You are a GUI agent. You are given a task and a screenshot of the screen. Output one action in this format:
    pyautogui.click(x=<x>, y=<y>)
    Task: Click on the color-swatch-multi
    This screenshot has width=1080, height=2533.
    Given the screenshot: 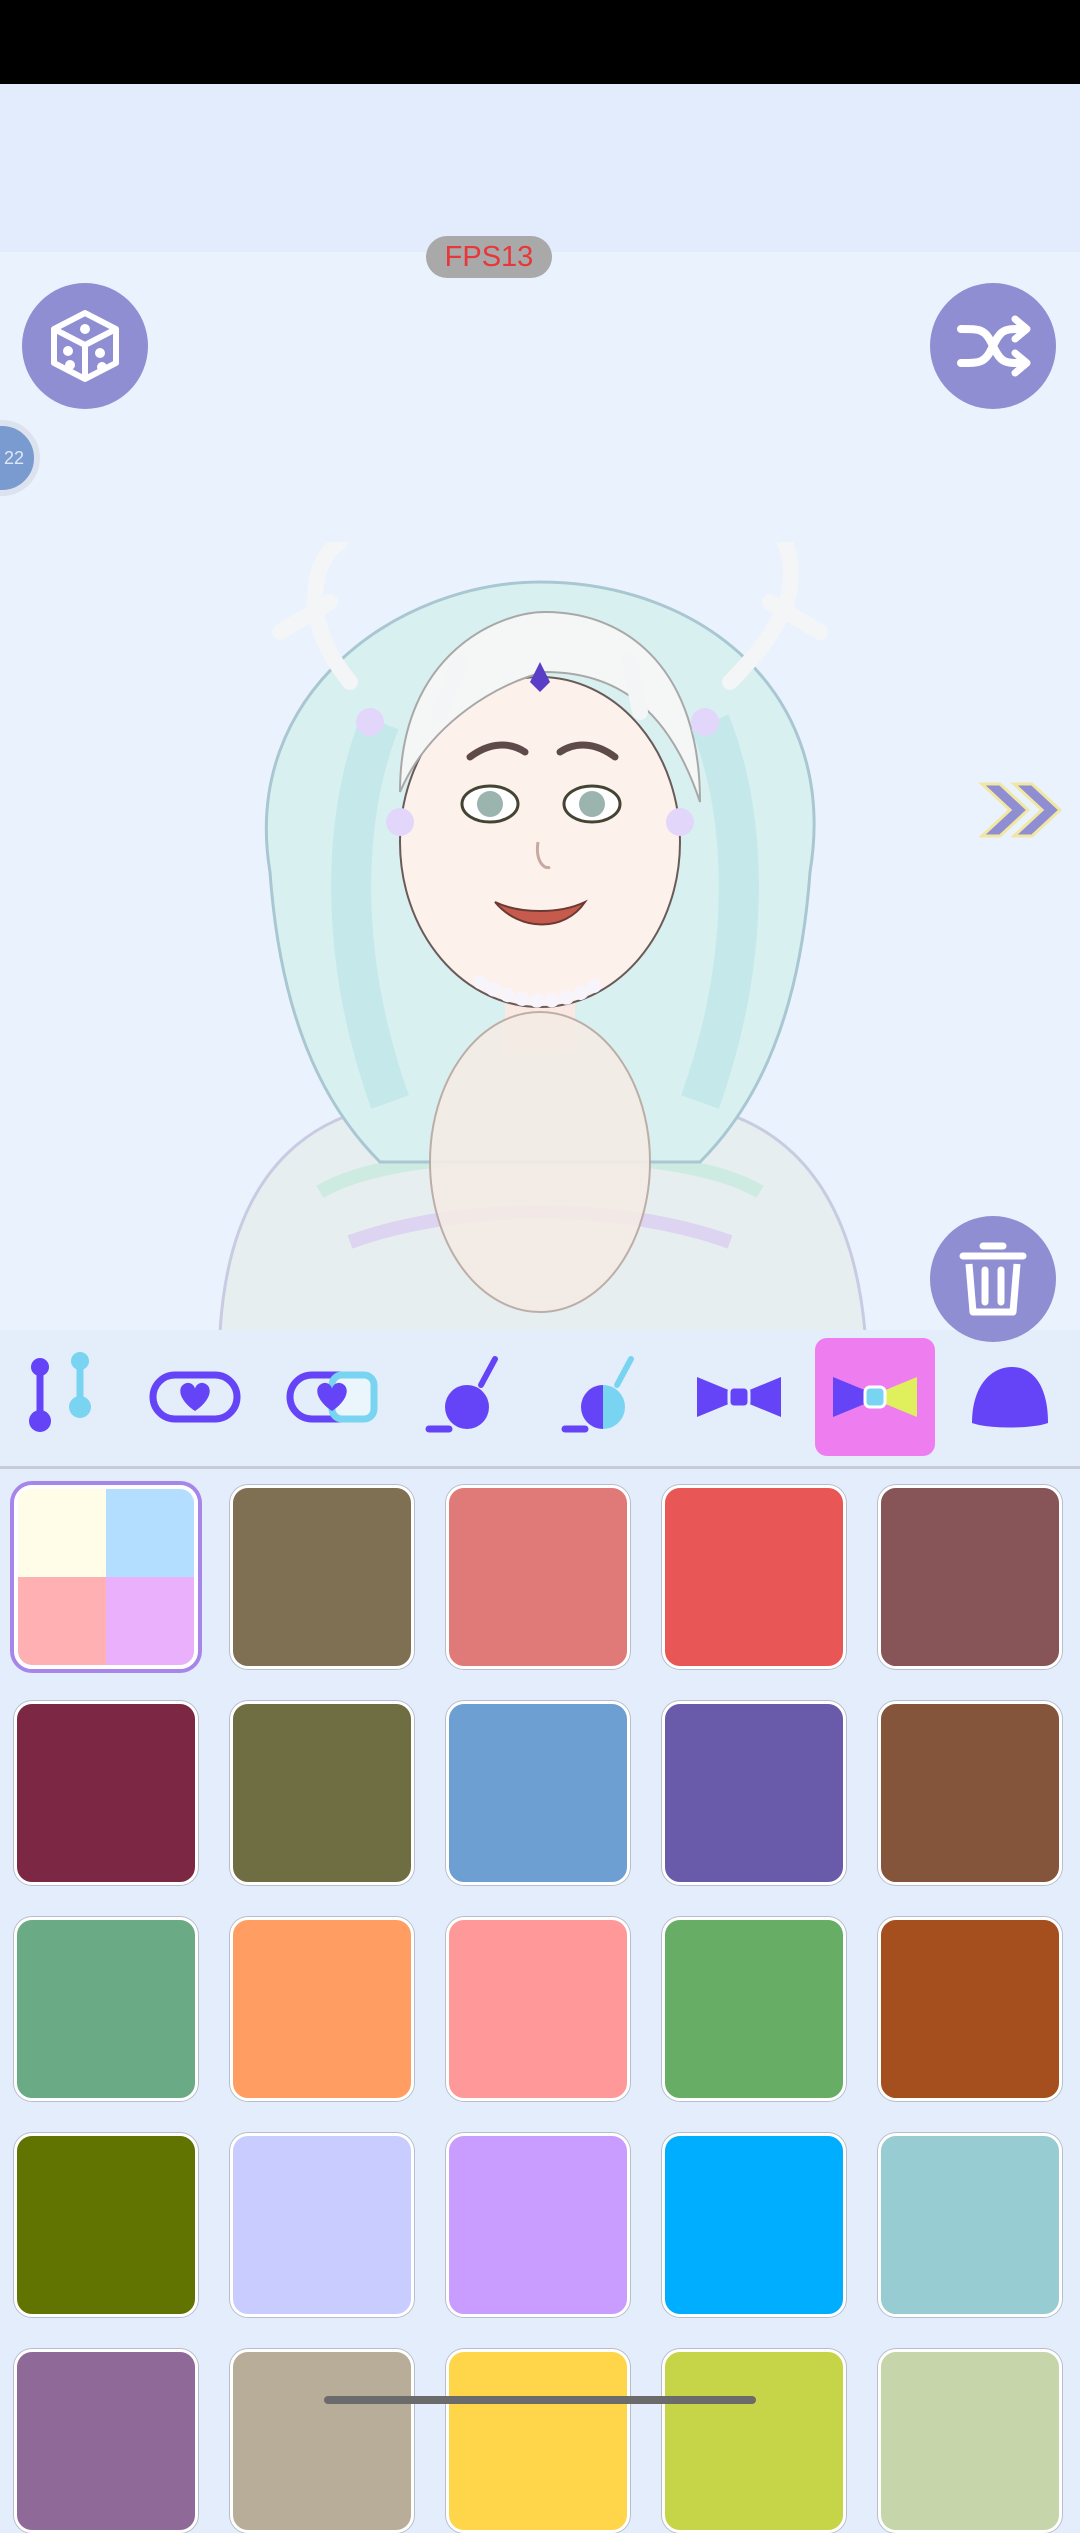 What is the action you would take?
    pyautogui.click(x=106, y=1577)
    